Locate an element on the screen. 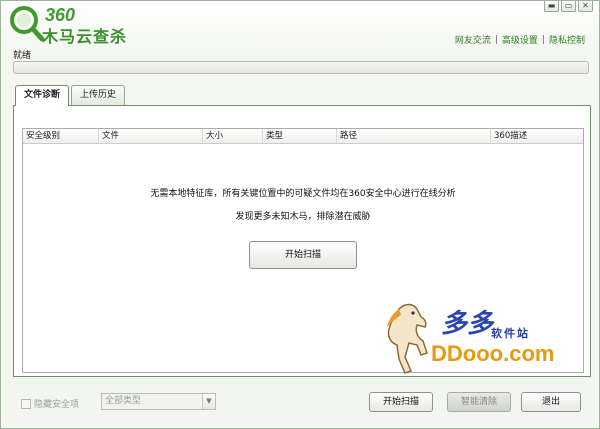  logo-name: 木马云查杀 is located at coordinates (85, 37).